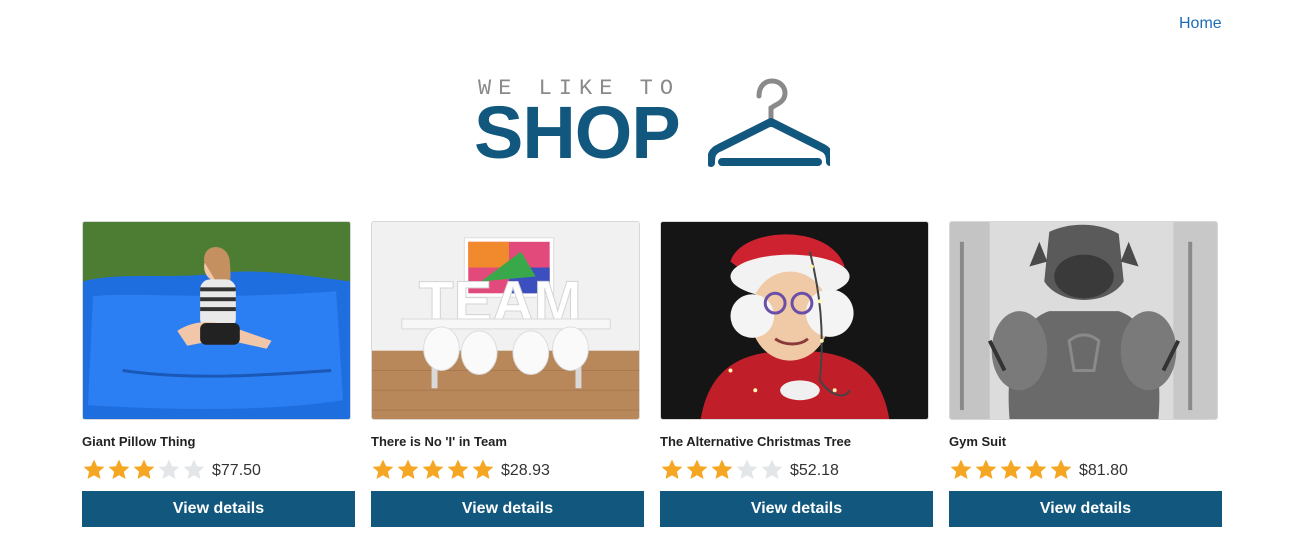 This screenshot has height=559, width=1303. I want to click on rating-row: $28.93, so click(508, 469).